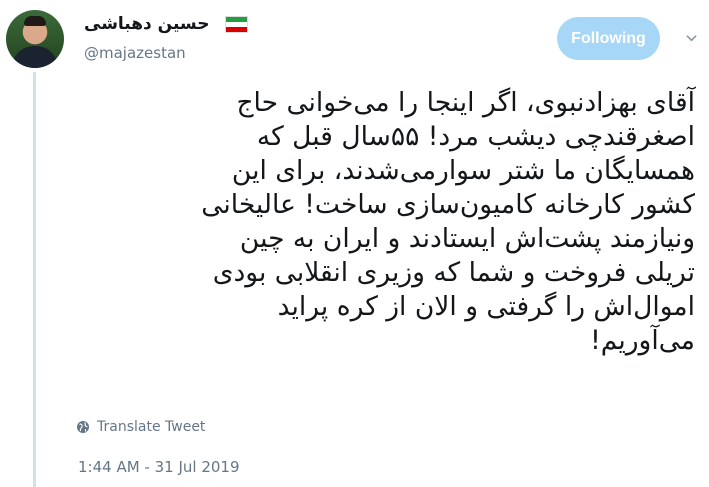 The height and width of the screenshot is (487, 709). I want to click on display-name: حسین دهباشی, so click(146, 24).